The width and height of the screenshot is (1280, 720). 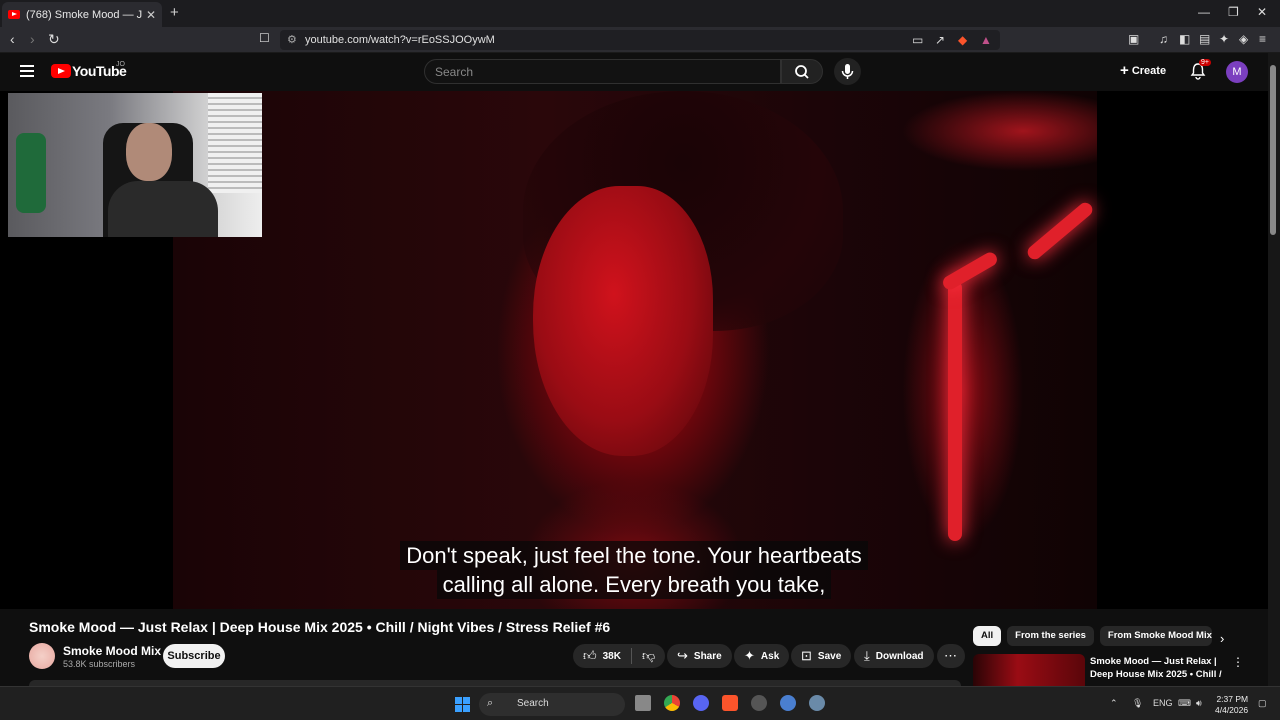 I want to click on cast-icon: ▭, so click(x=917, y=40).